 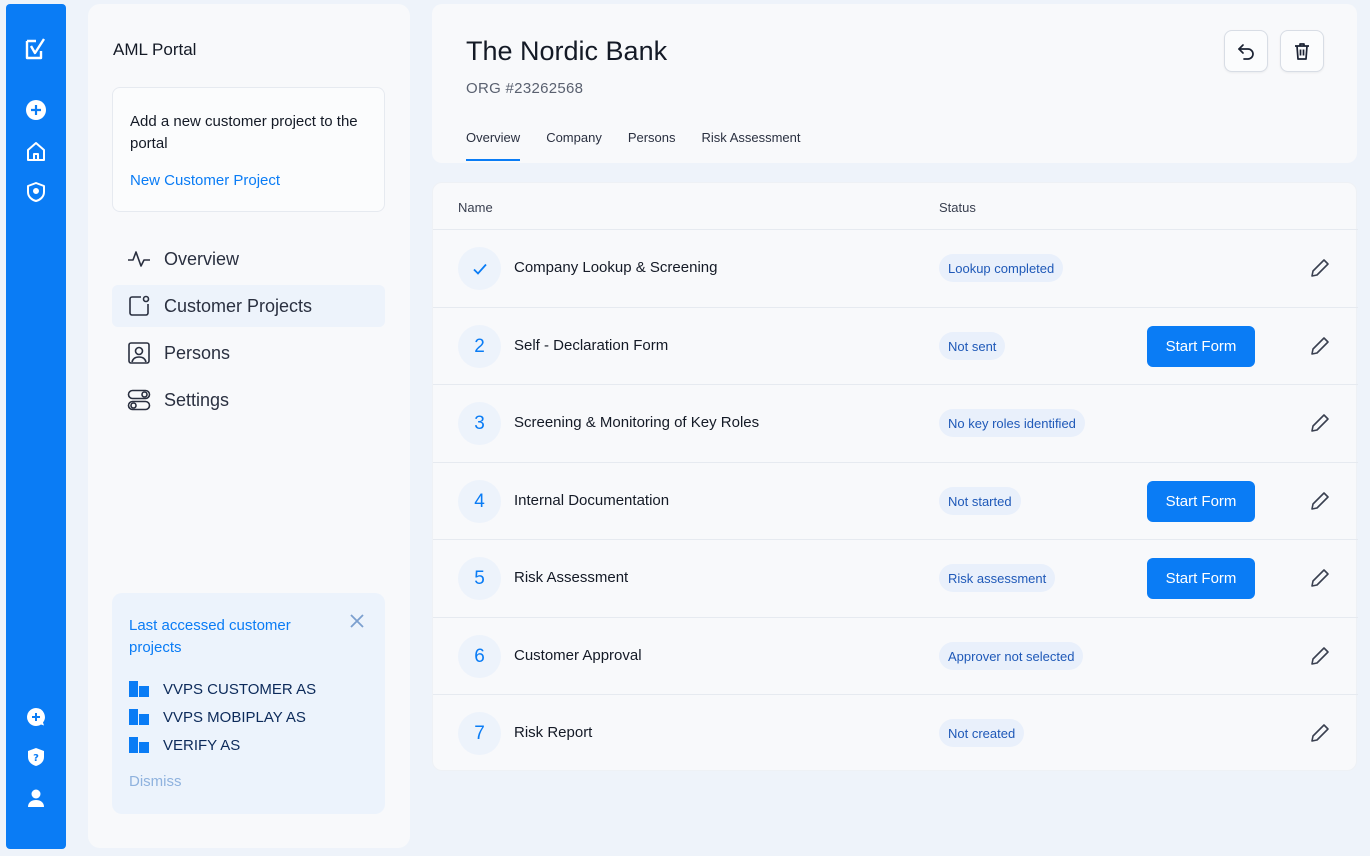 I want to click on tab-persons: Persons, so click(x=652, y=142).